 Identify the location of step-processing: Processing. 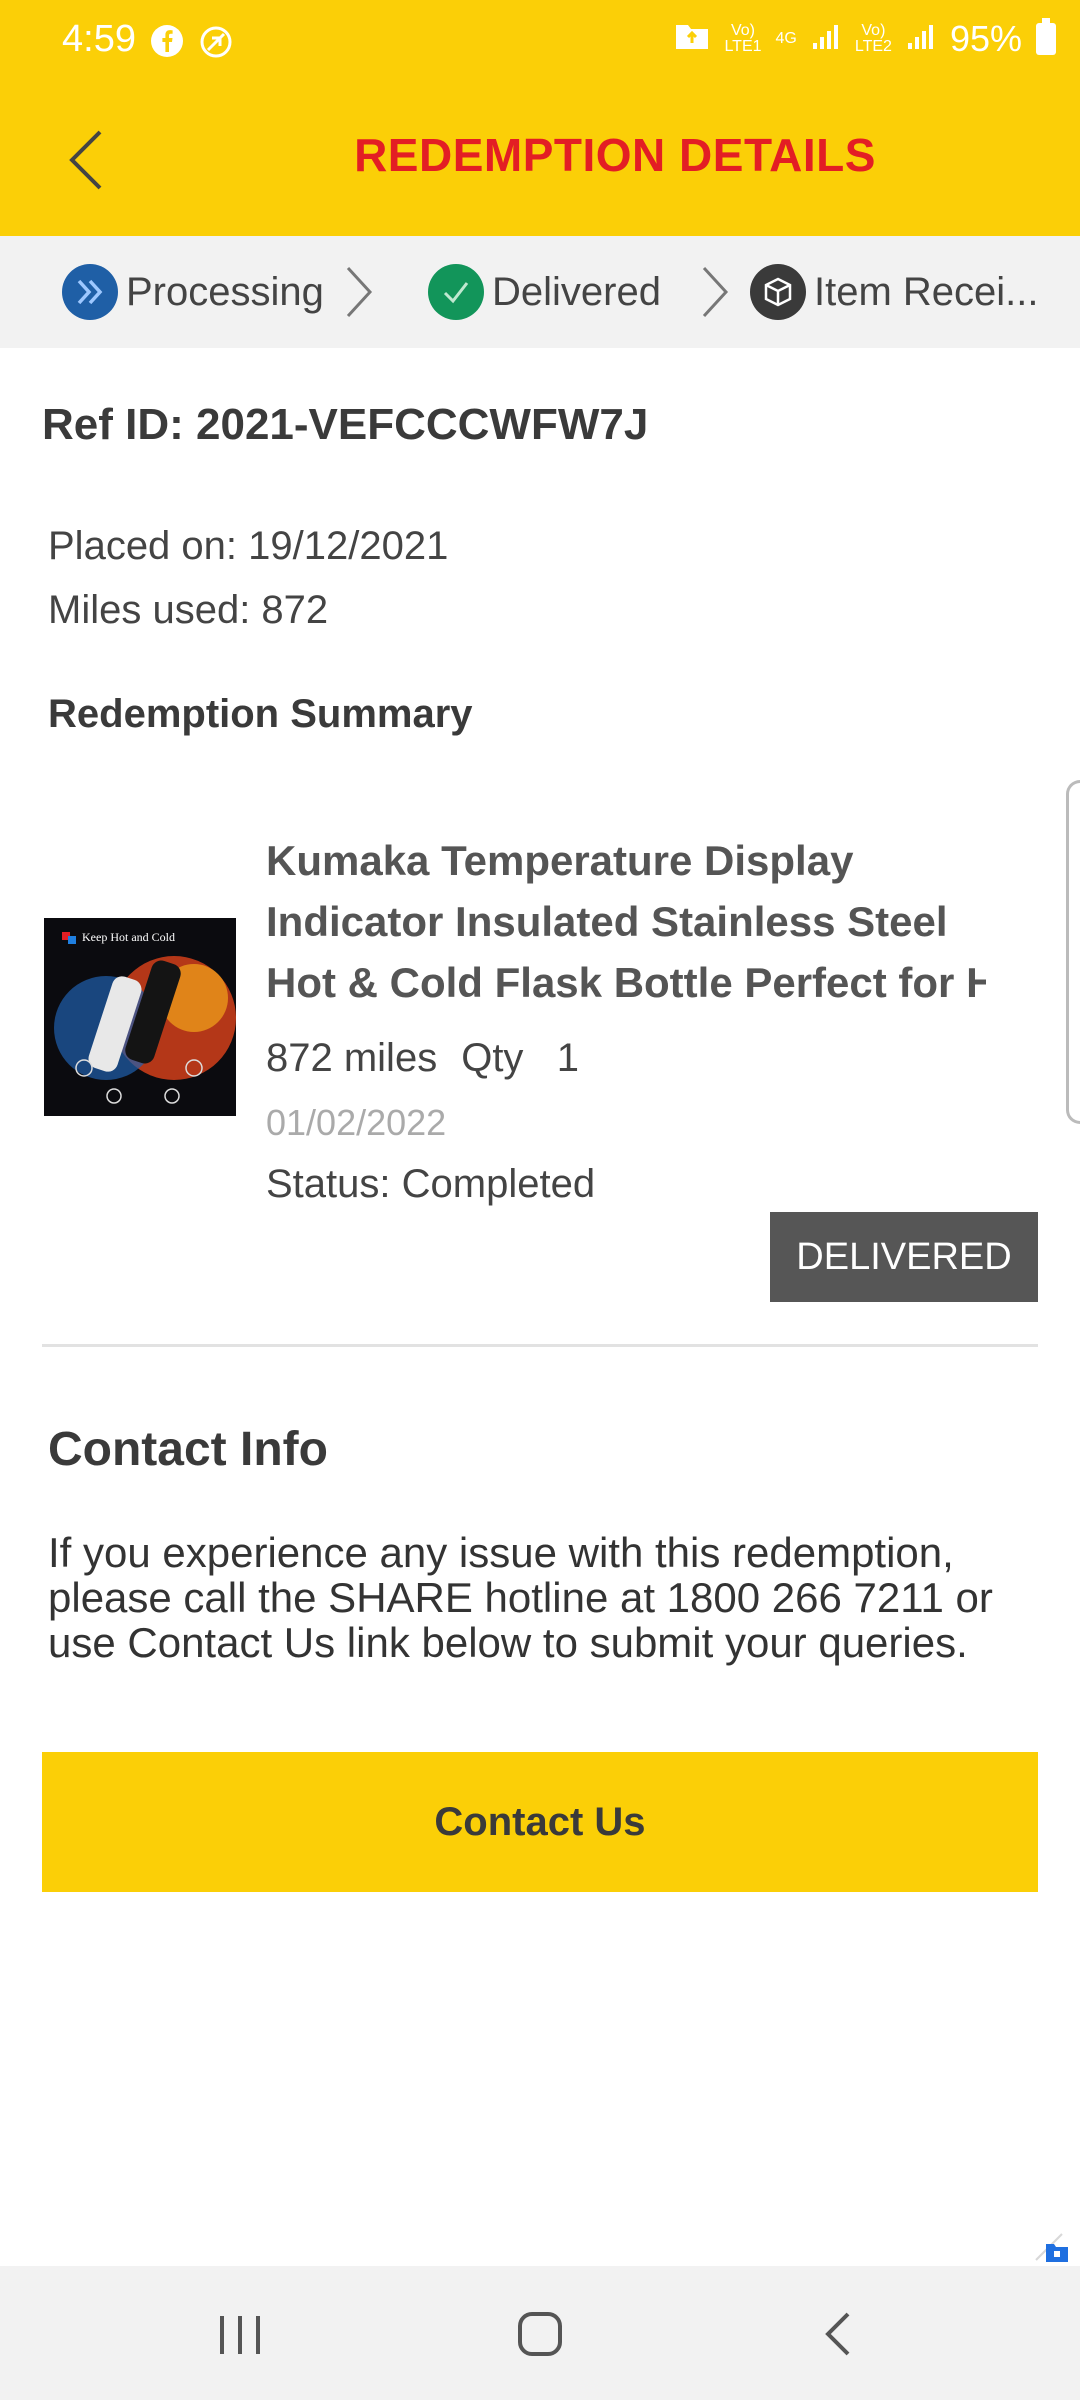
(193, 292).